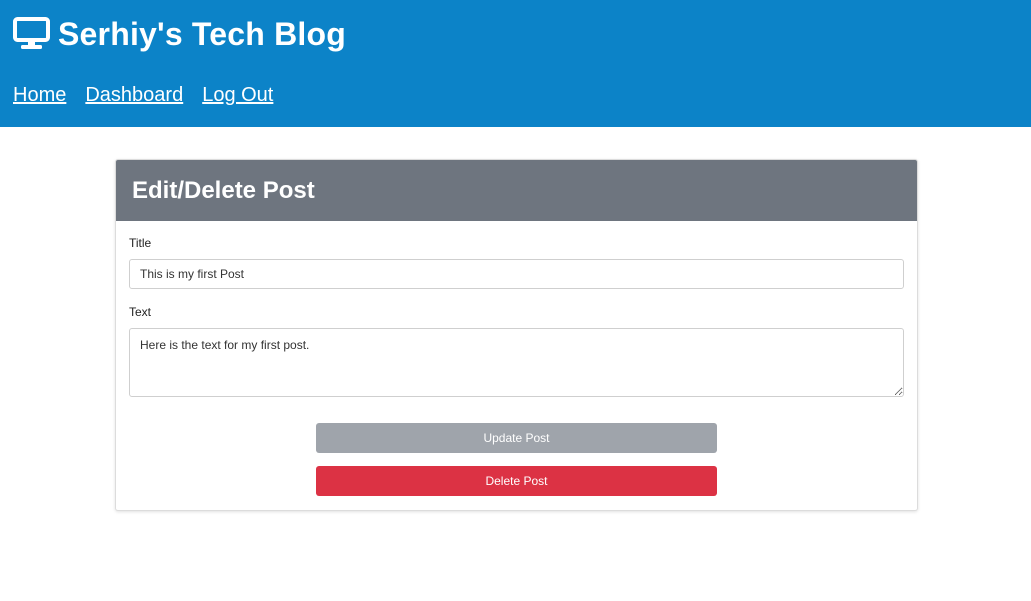 The image size is (1031, 601). I want to click on site-title: Serhiy's Tech Blog, so click(202, 34).